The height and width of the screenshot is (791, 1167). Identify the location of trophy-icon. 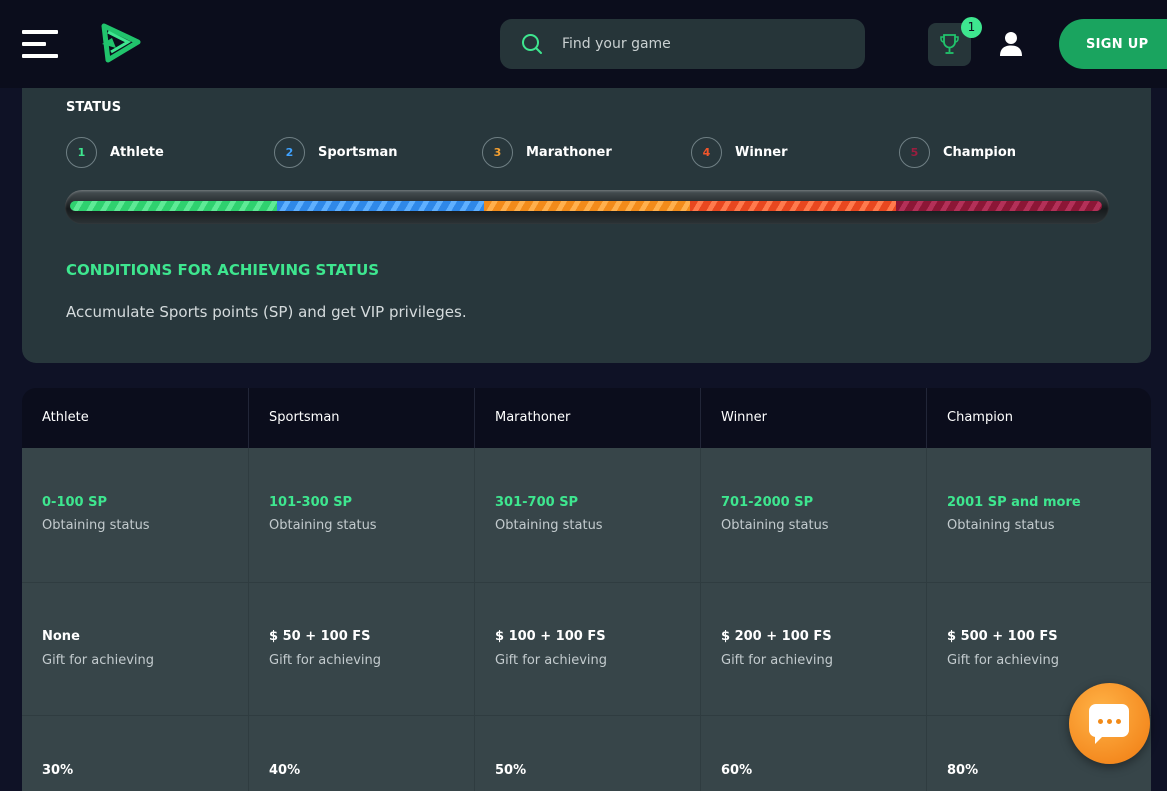
(949, 44).